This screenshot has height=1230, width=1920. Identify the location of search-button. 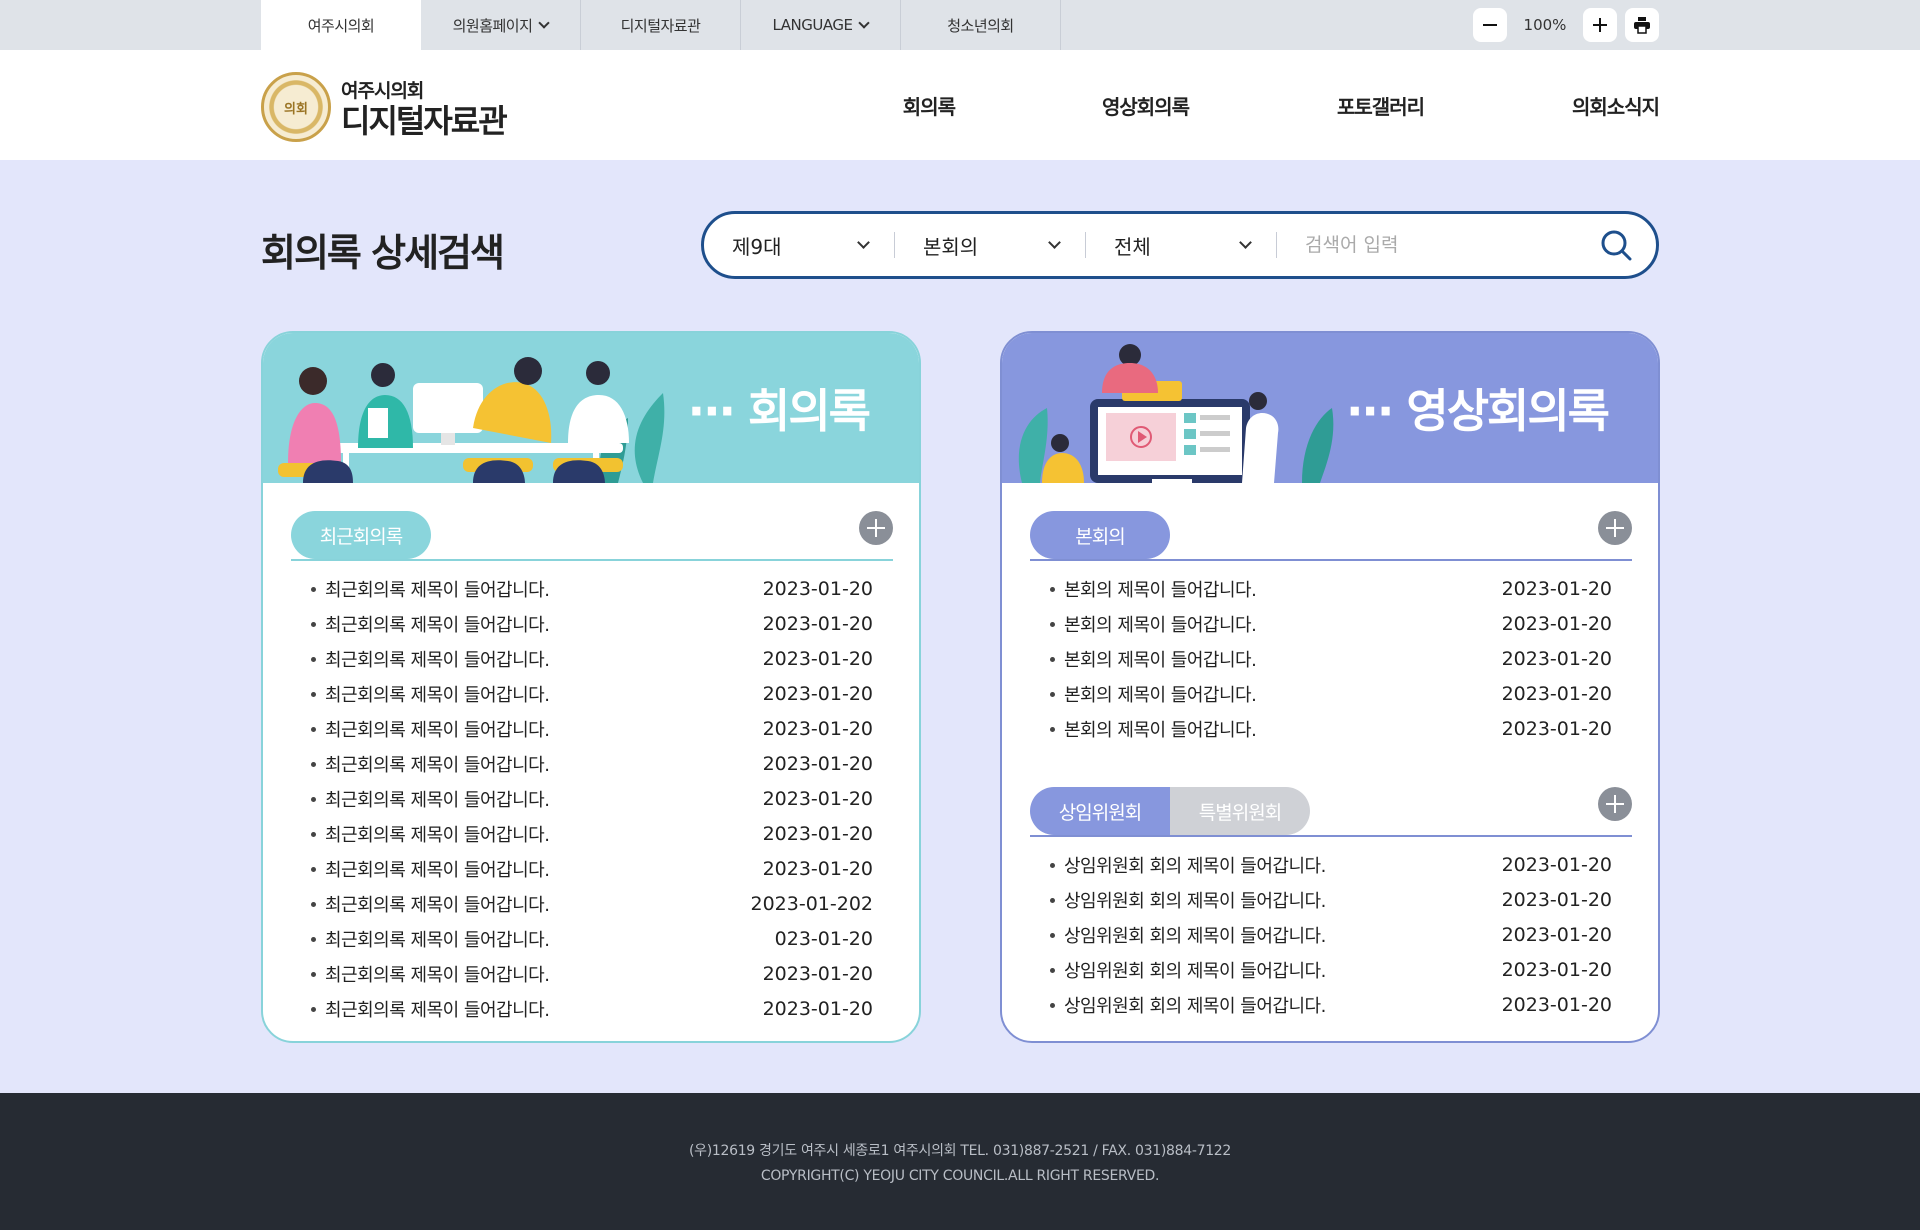
(1616, 245).